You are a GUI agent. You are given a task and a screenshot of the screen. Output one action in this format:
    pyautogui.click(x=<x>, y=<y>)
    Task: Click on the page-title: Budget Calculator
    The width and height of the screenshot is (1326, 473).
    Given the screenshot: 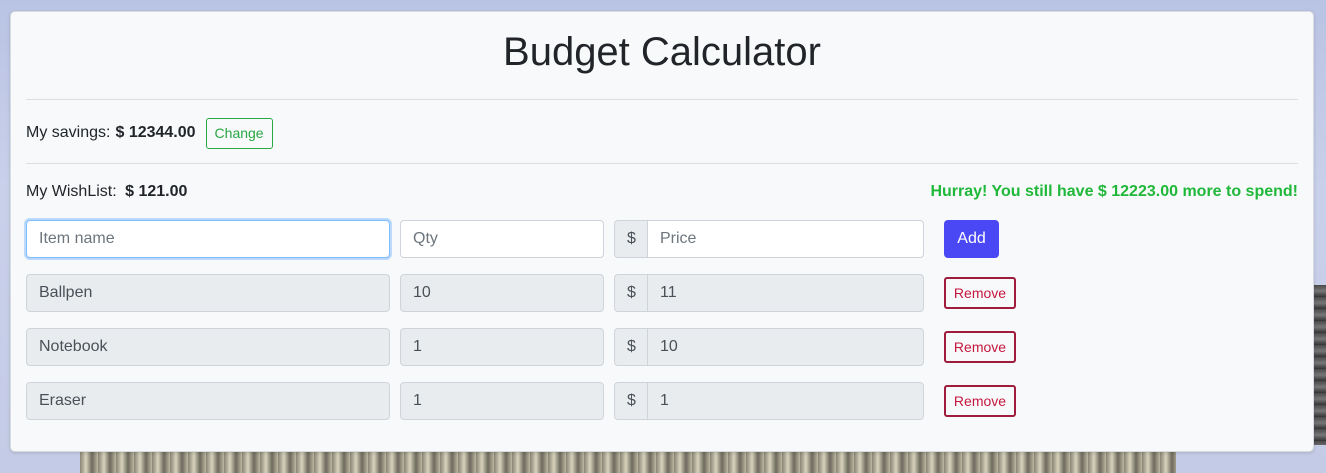 What is the action you would take?
    pyautogui.click(x=662, y=52)
    